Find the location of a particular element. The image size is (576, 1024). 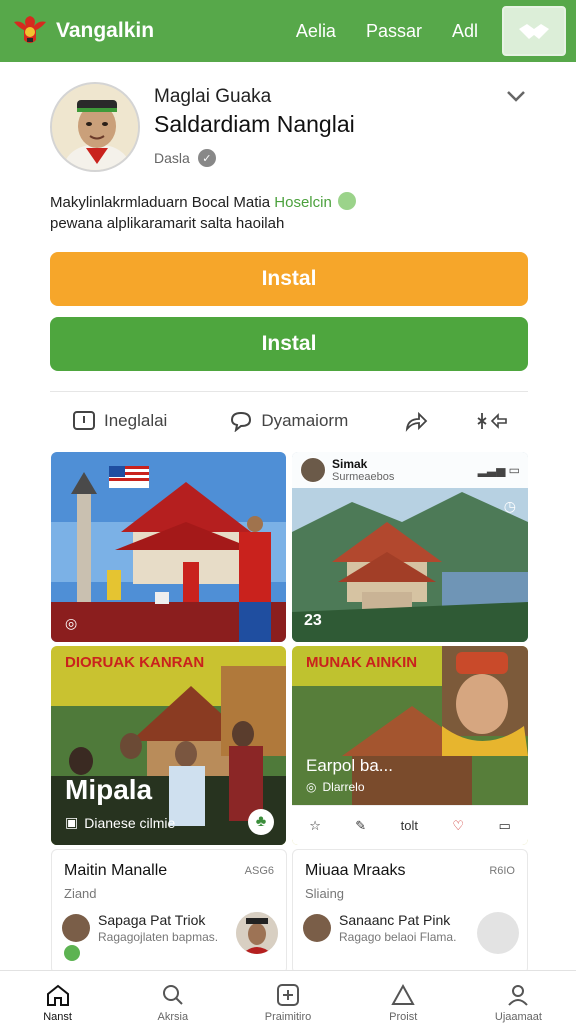

list-item-title: Maitin Manalle is located at coordinates (116, 870).